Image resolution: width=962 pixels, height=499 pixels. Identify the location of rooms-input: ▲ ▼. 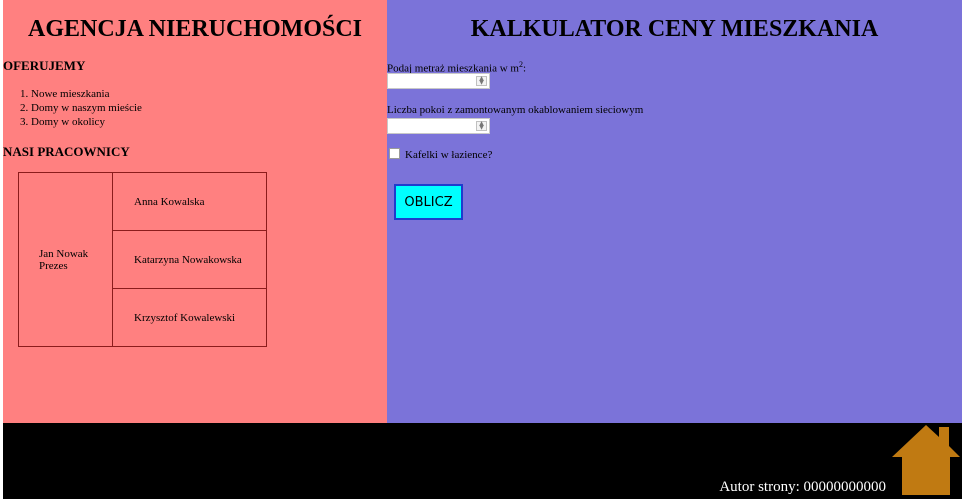
(438, 127).